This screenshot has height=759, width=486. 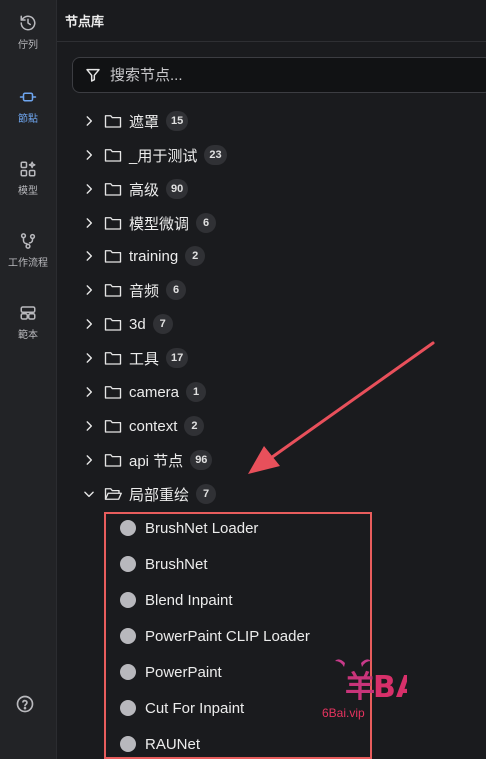 What do you see at coordinates (159, 495) in the screenshot?
I see `folder-name: 局部重绘` at bounding box center [159, 495].